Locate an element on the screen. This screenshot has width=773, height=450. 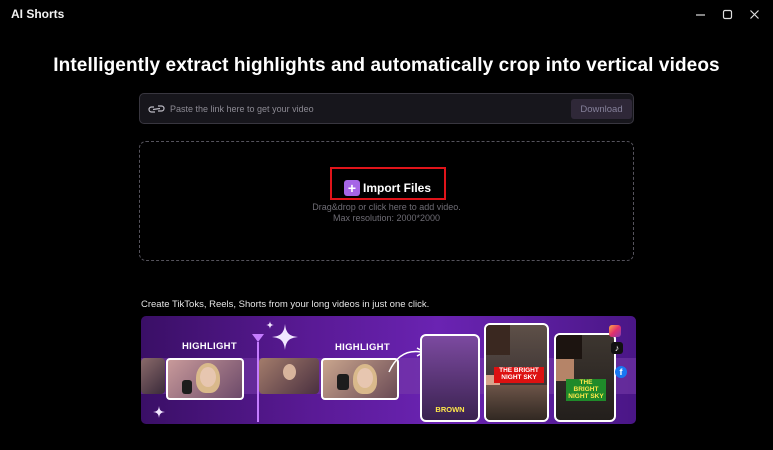
maximize-icon is located at coordinates (727, 14).